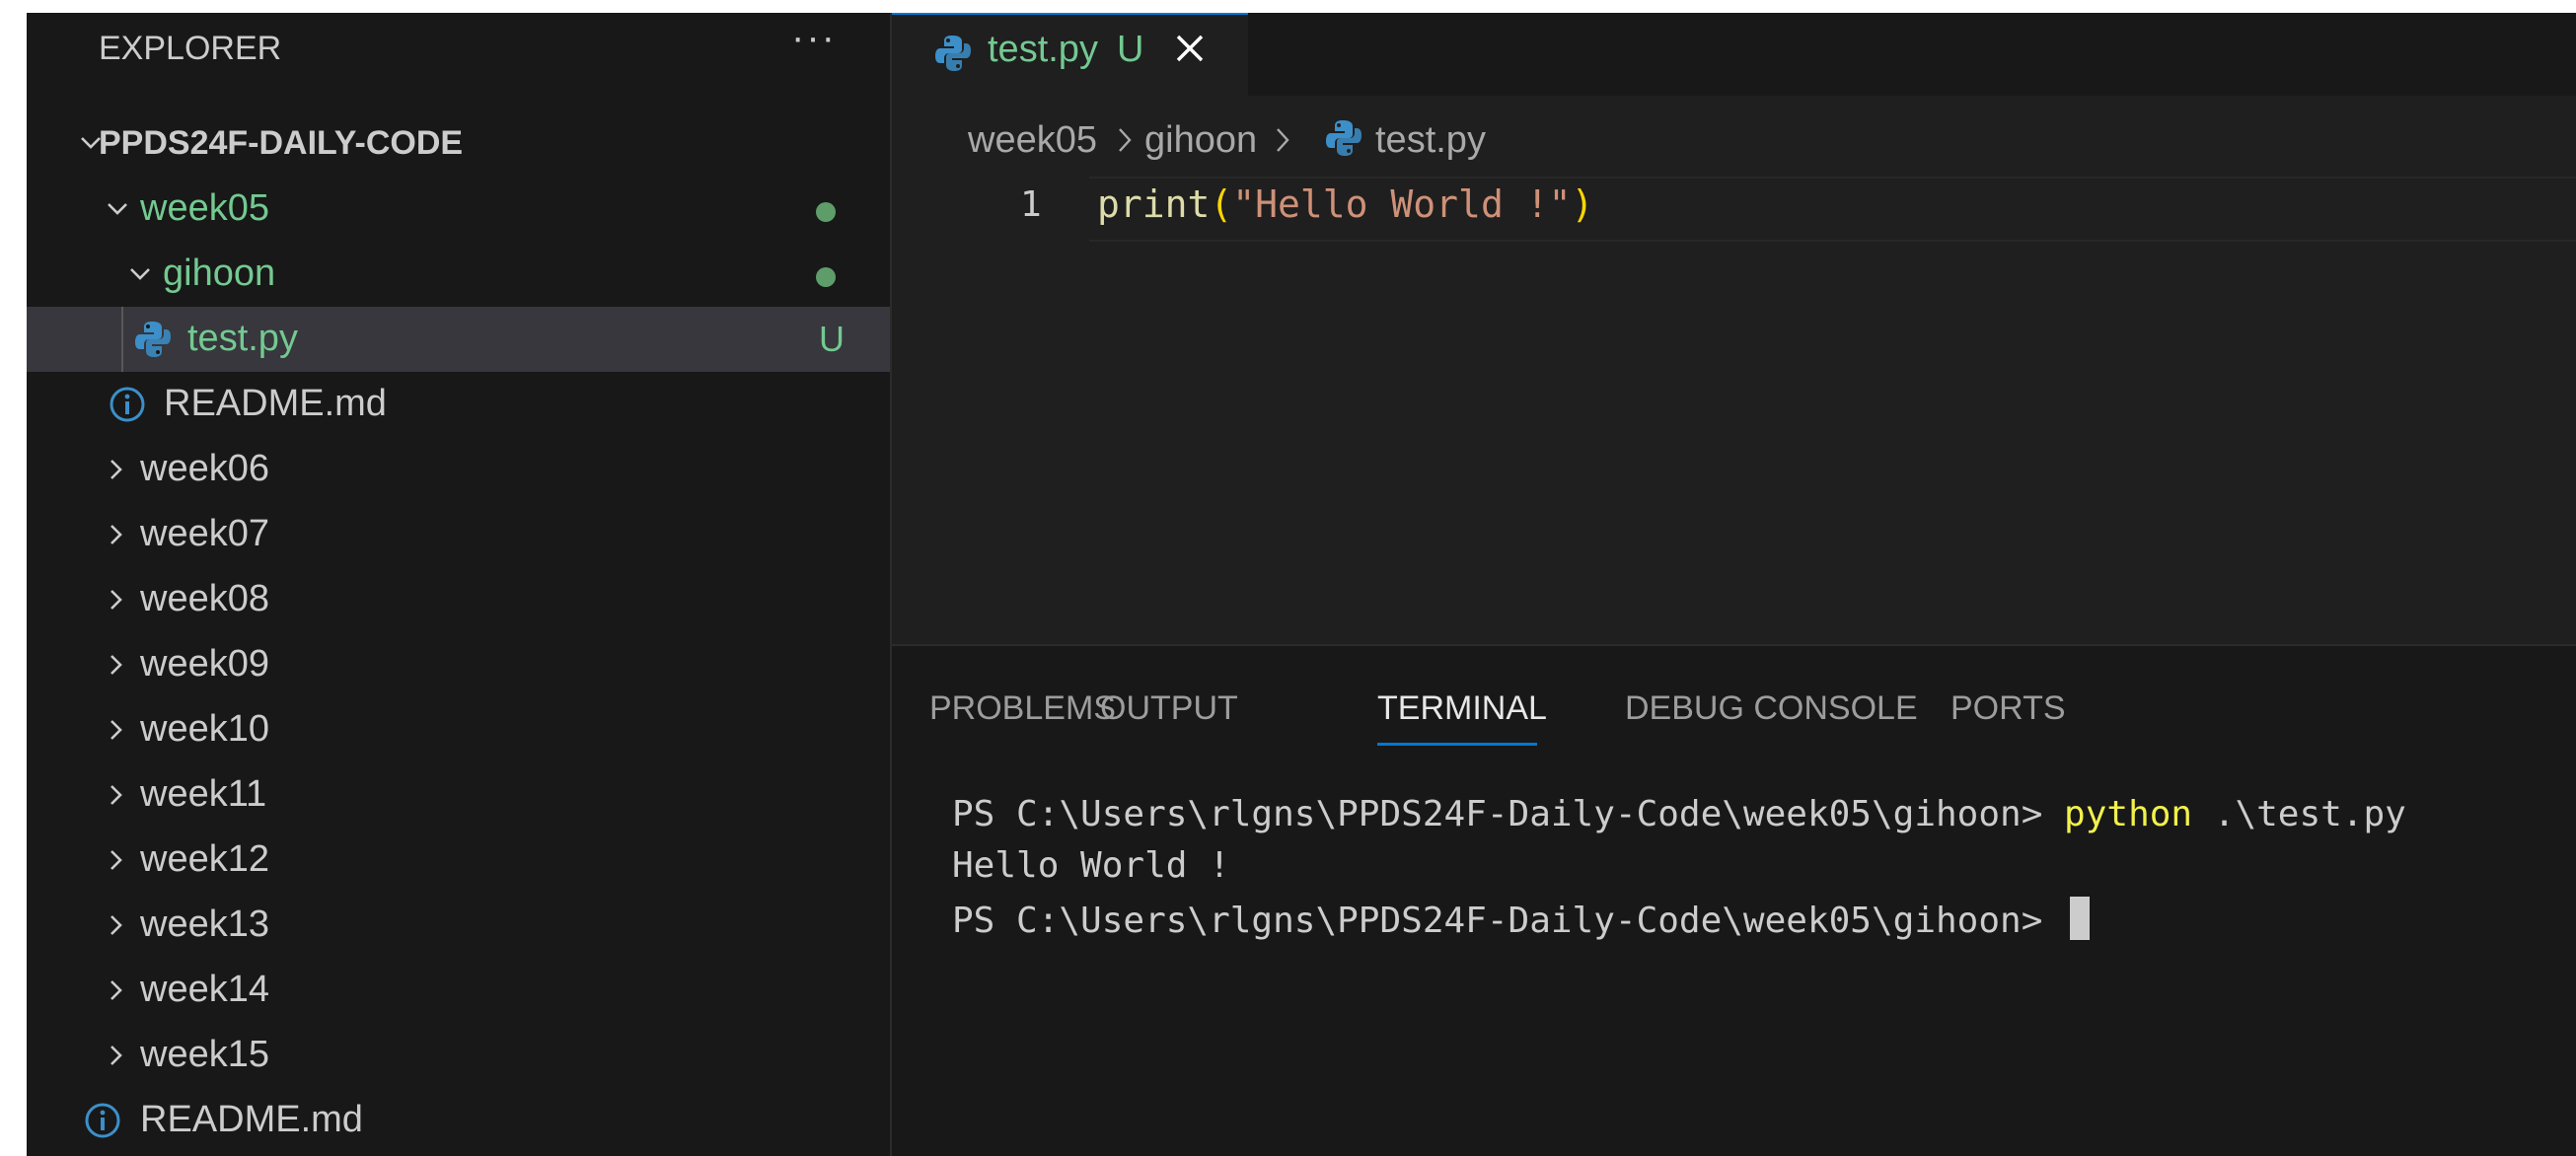  What do you see at coordinates (190, 48) in the screenshot?
I see `explorer-title: EXPLORER` at bounding box center [190, 48].